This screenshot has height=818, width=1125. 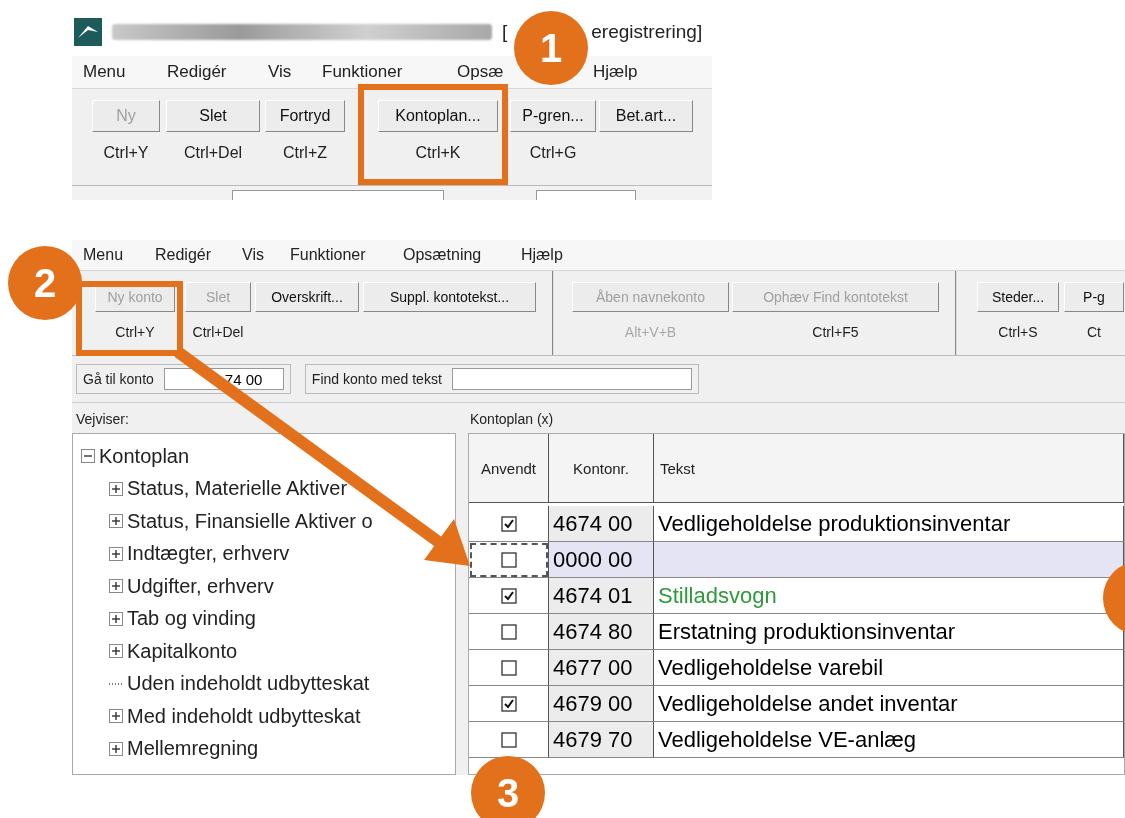 I want to click on table-cell: 4674 80, so click(x=601, y=632).